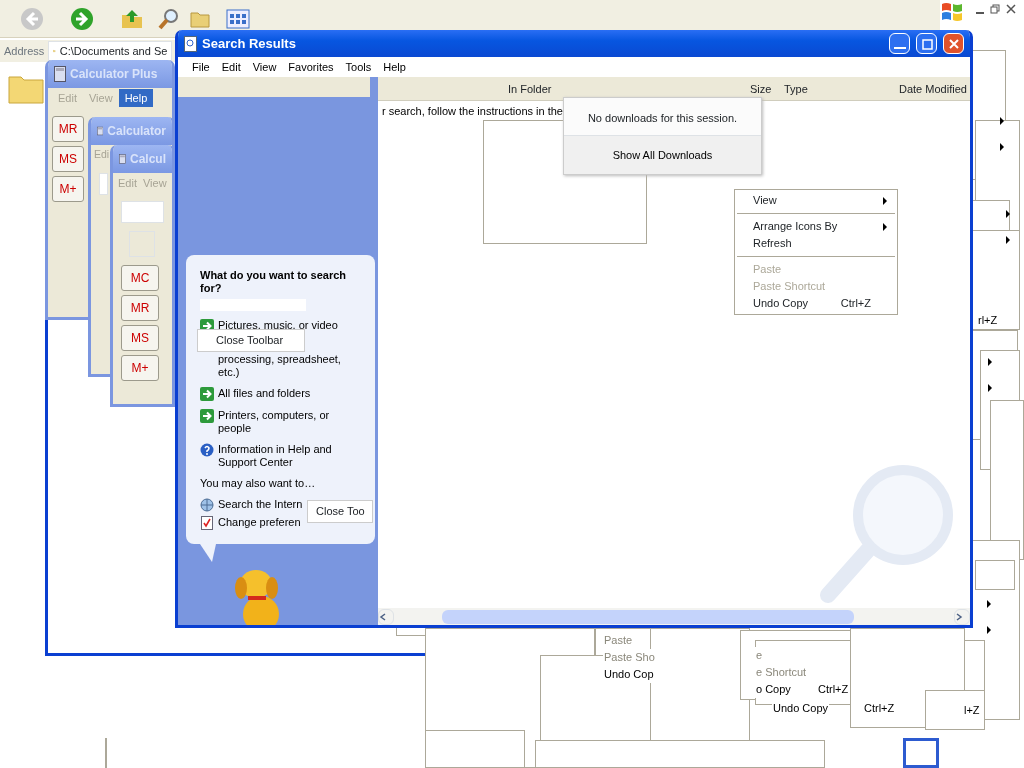 The height and width of the screenshot is (768, 1024). What do you see at coordinates (260, 504) in the screenshot?
I see `search-option: Search the Intern` at bounding box center [260, 504].